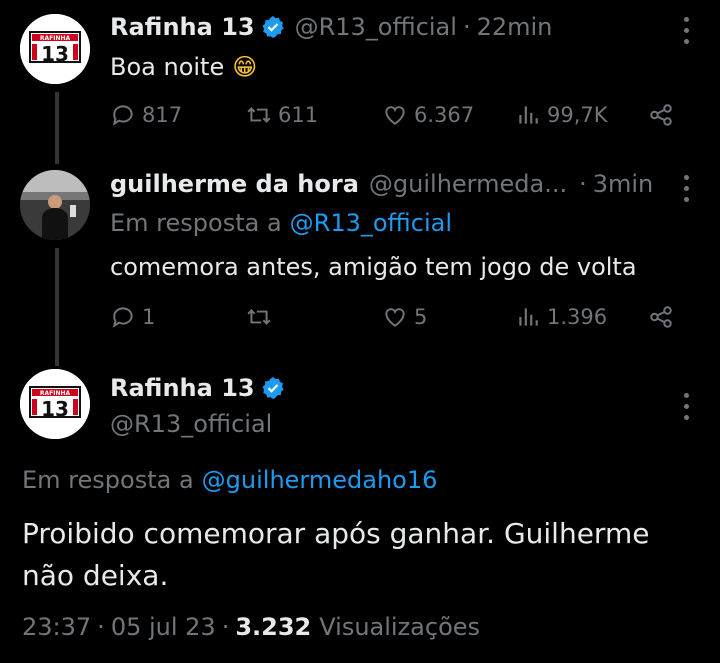 This screenshot has height=663, width=720. Describe the element at coordinates (371, 223) in the screenshot. I see `reply-to-link: @R13_official` at that location.